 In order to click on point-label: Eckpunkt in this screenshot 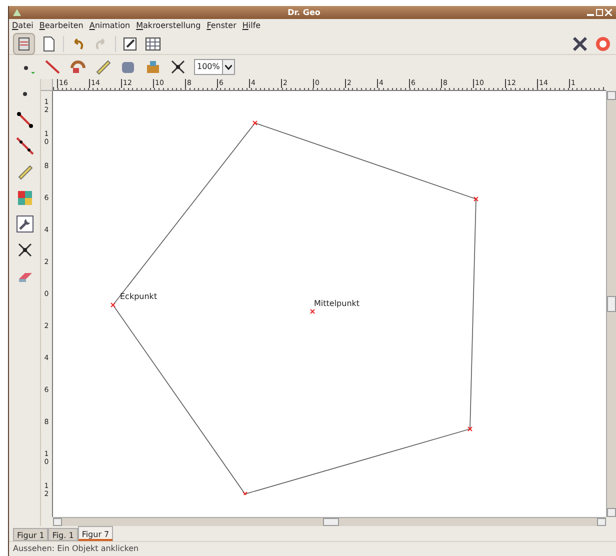, I will do `click(139, 297)`.